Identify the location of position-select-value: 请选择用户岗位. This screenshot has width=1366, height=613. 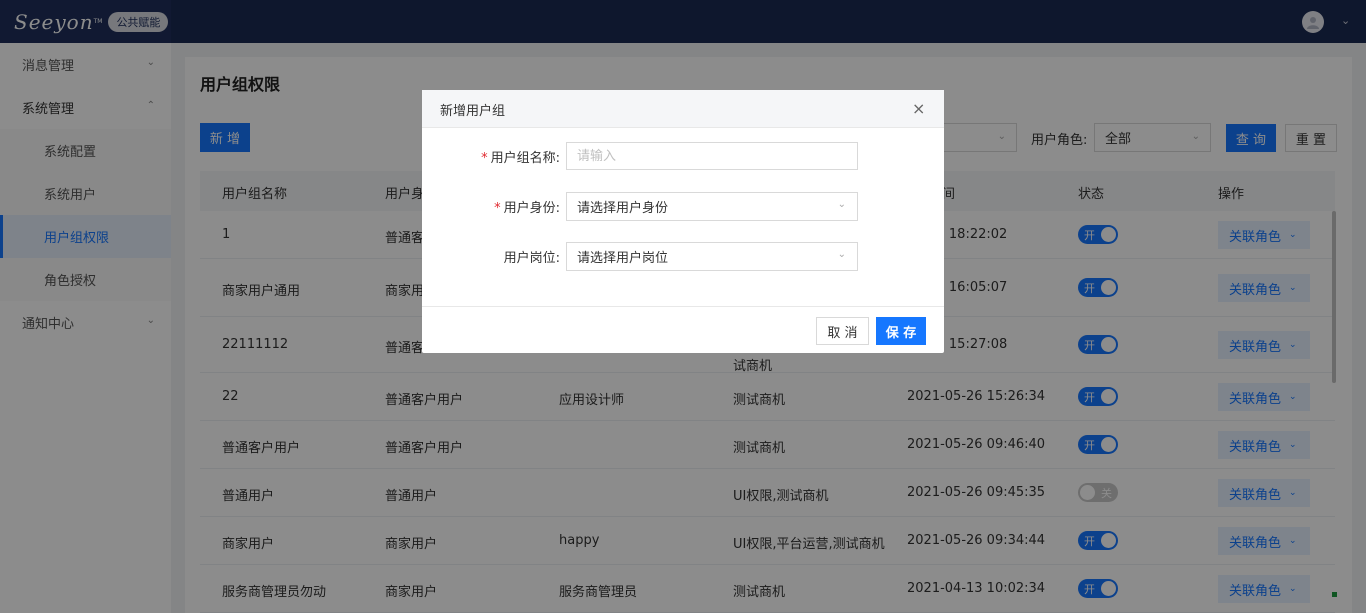
(623, 258).